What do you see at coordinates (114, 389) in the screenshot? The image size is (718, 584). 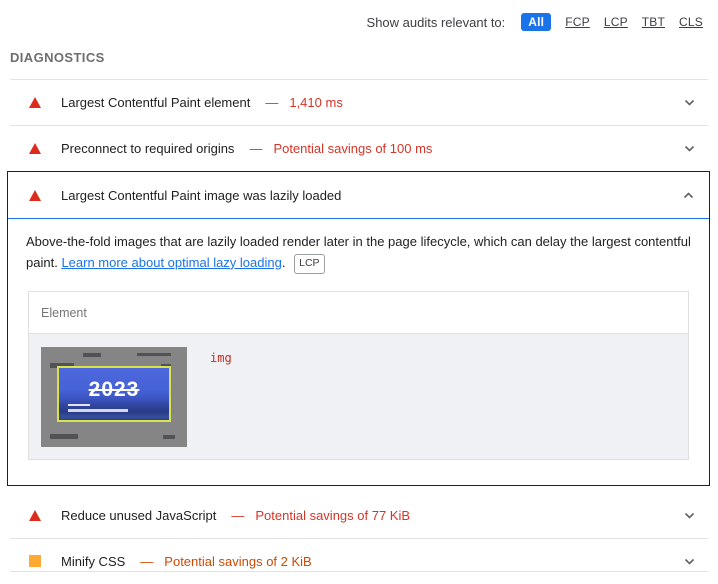 I see `thumbnail-year-text: 2023` at bounding box center [114, 389].